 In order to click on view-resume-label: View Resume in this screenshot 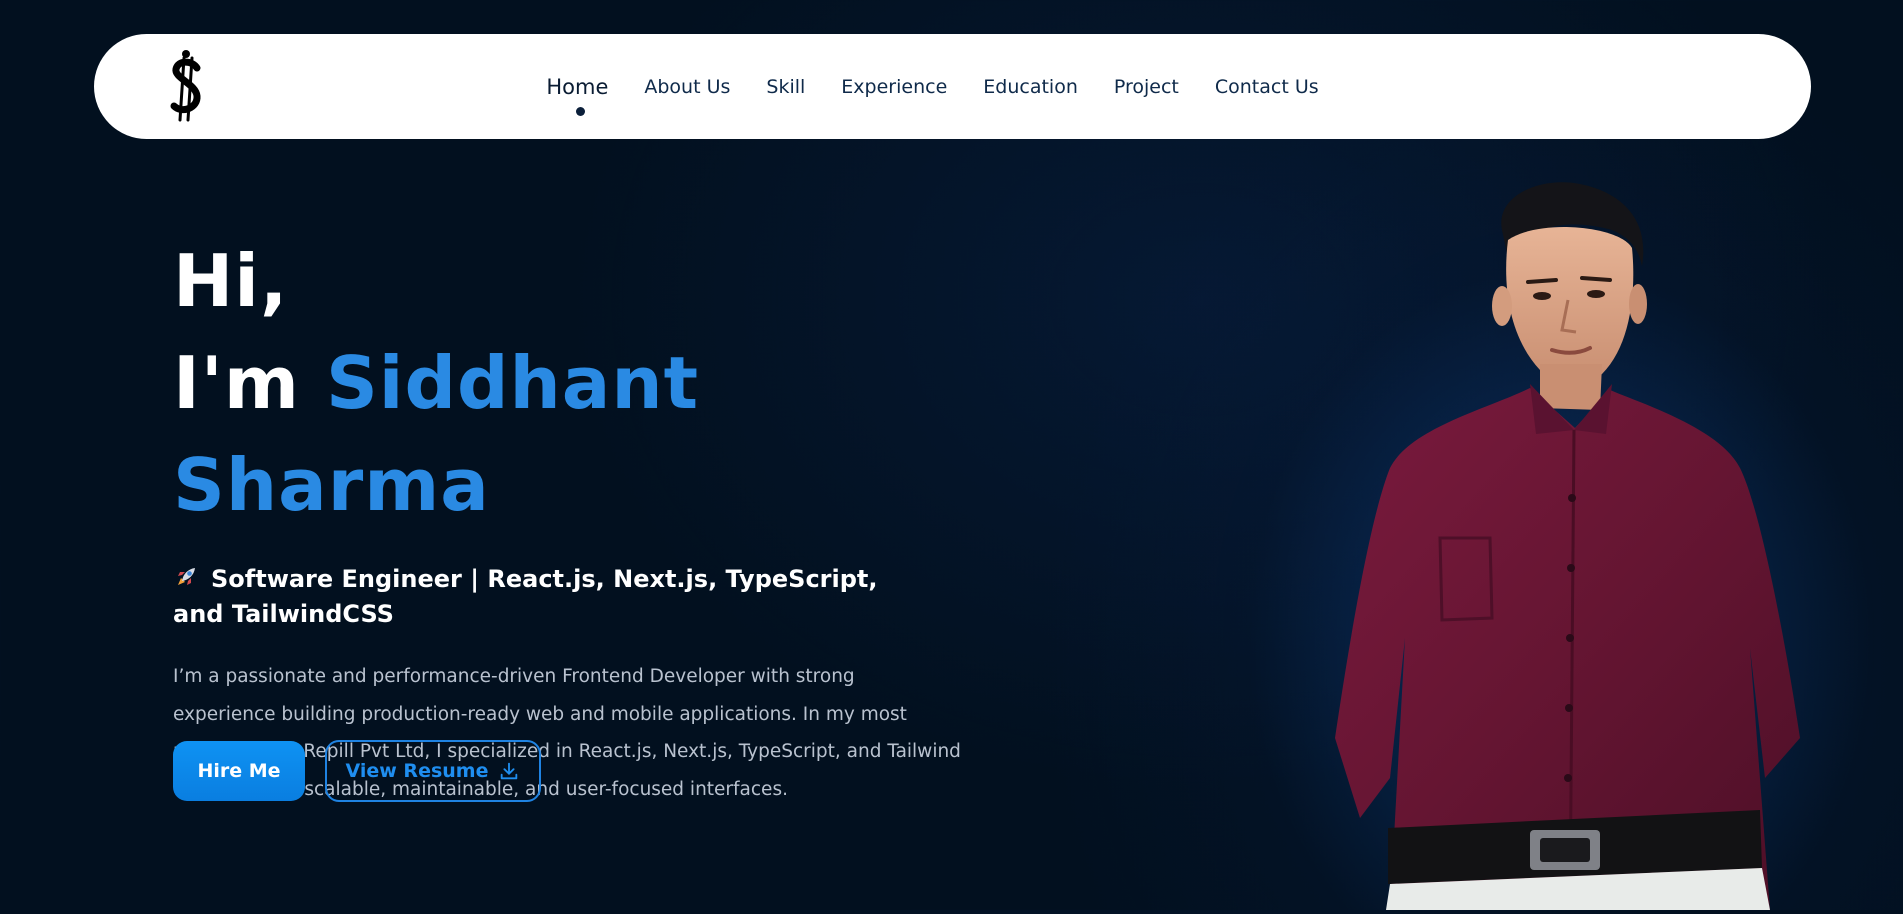, I will do `click(417, 771)`.